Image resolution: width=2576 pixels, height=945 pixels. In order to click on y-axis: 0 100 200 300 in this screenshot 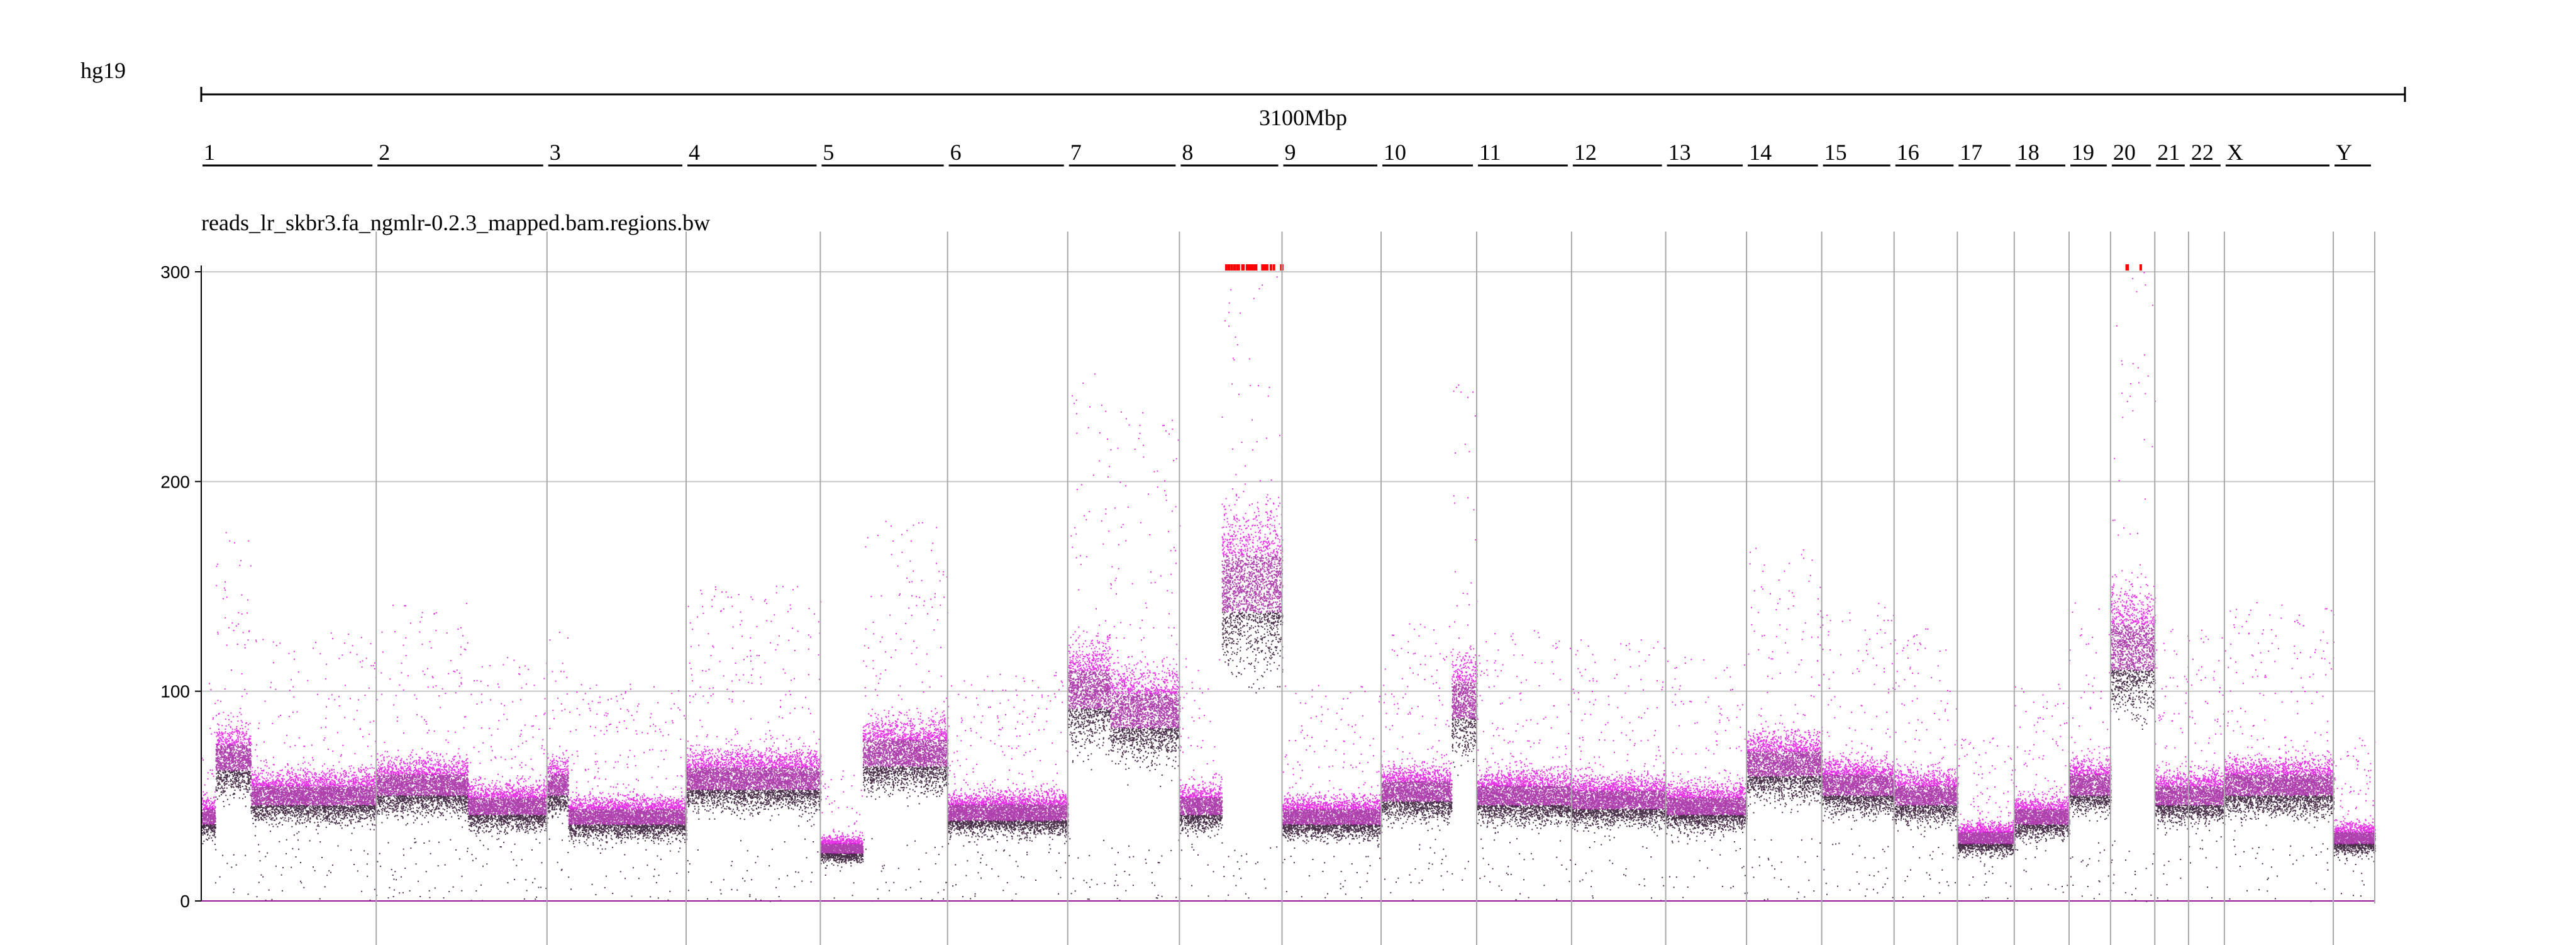, I will do `click(181, 586)`.